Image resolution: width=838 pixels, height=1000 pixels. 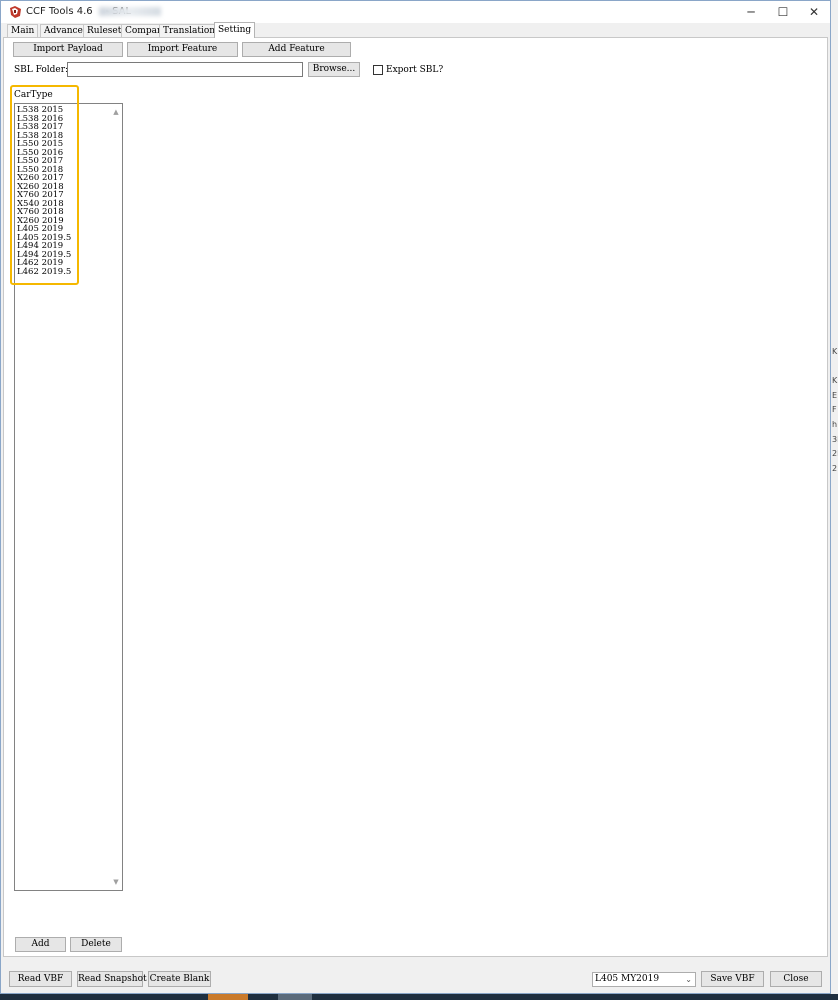 What do you see at coordinates (834, 409) in the screenshot?
I see `background-text-fragment: F` at bounding box center [834, 409].